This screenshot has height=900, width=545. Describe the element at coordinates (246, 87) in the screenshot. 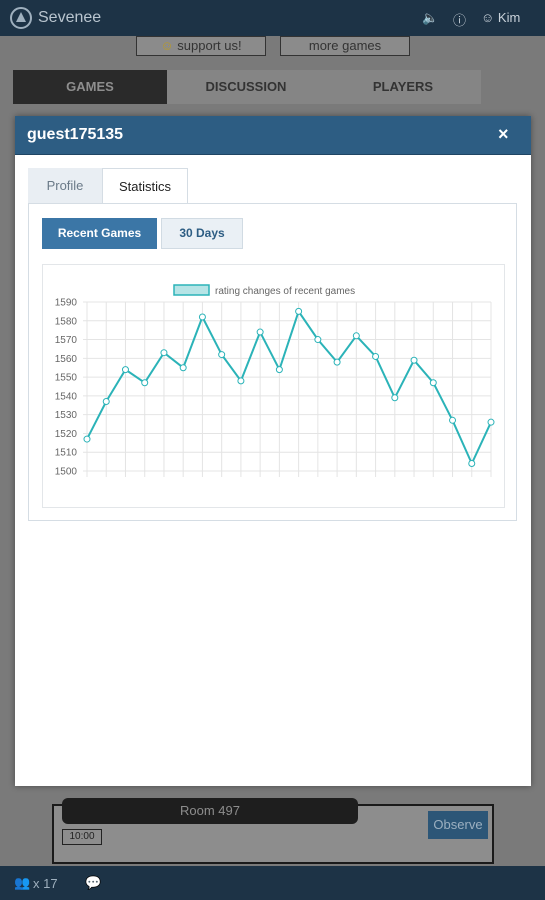

I see `tab-discussion: DISCUSSION` at that location.